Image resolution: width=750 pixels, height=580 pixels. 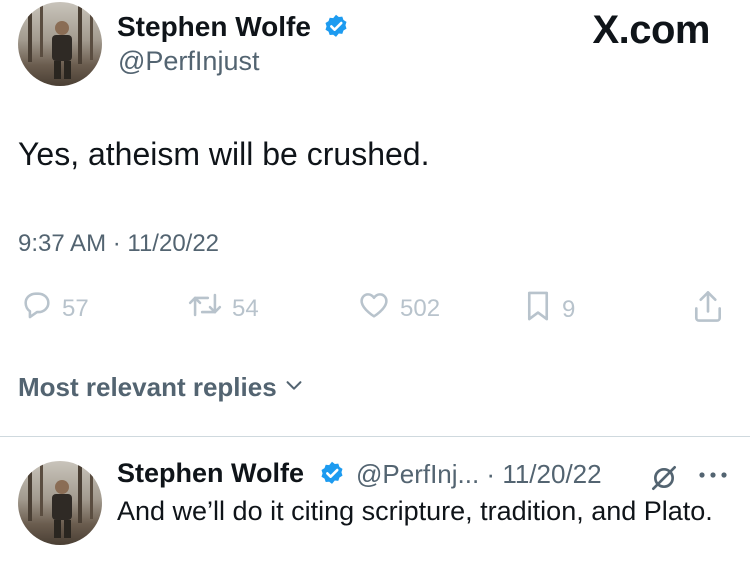 I want to click on share-button, so click(x=708, y=309).